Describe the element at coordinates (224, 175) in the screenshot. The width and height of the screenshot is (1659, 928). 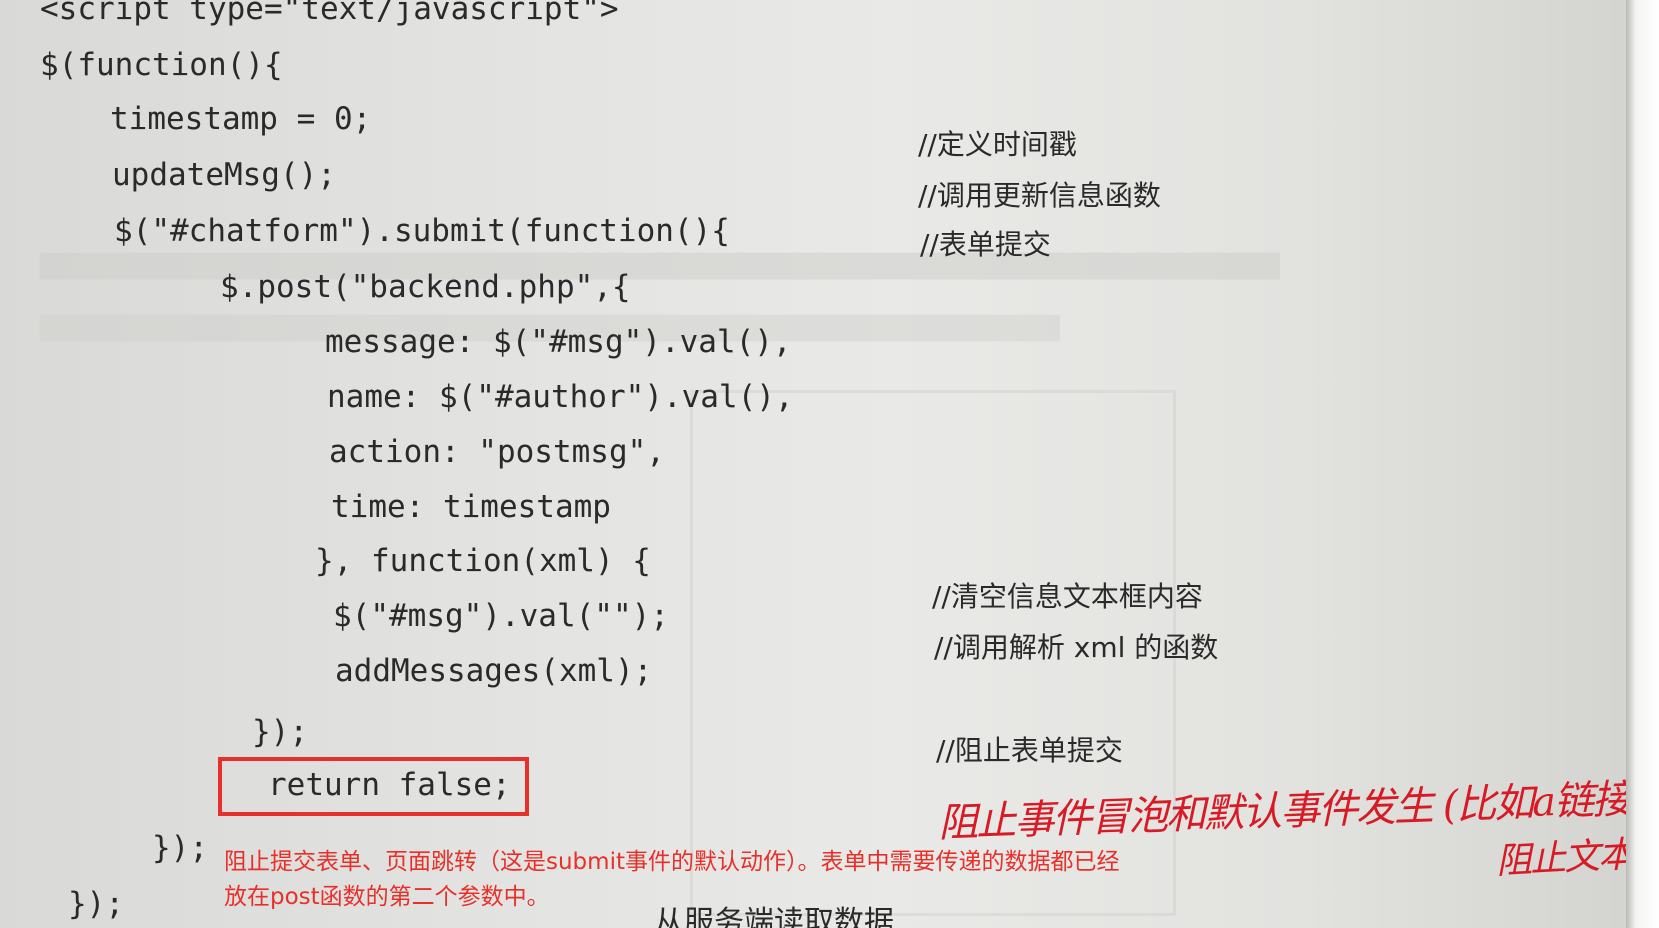
I see `code-line: updateMsg();` at that location.